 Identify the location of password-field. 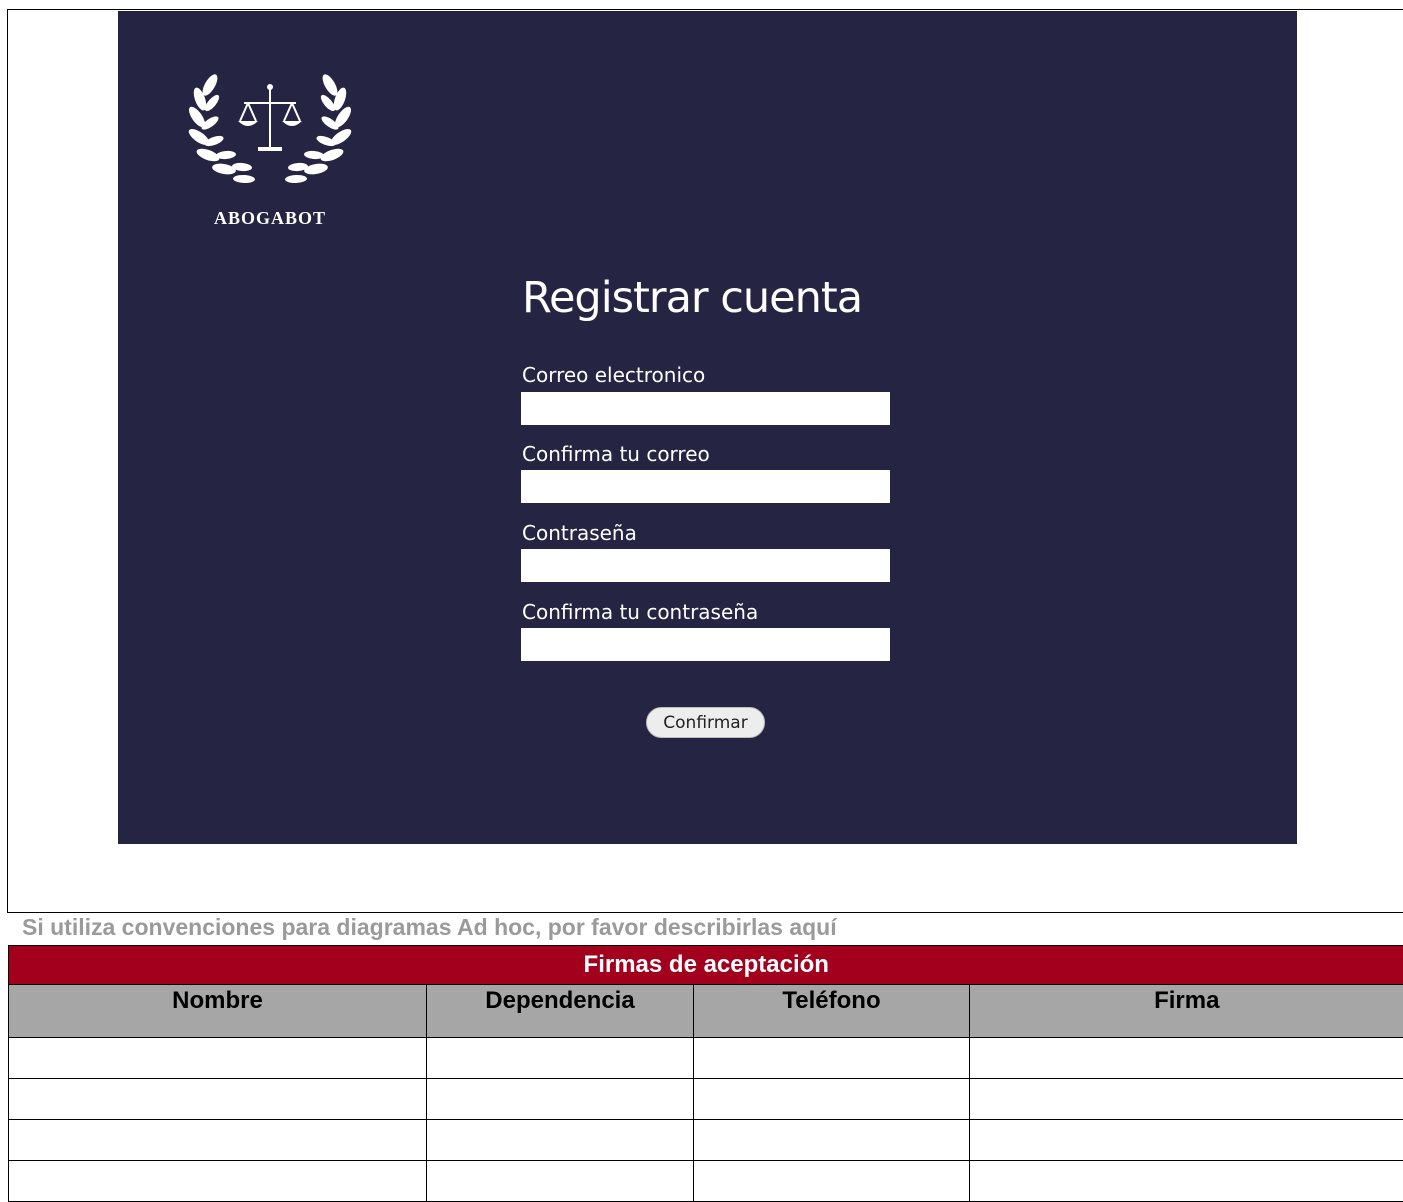
(705, 565).